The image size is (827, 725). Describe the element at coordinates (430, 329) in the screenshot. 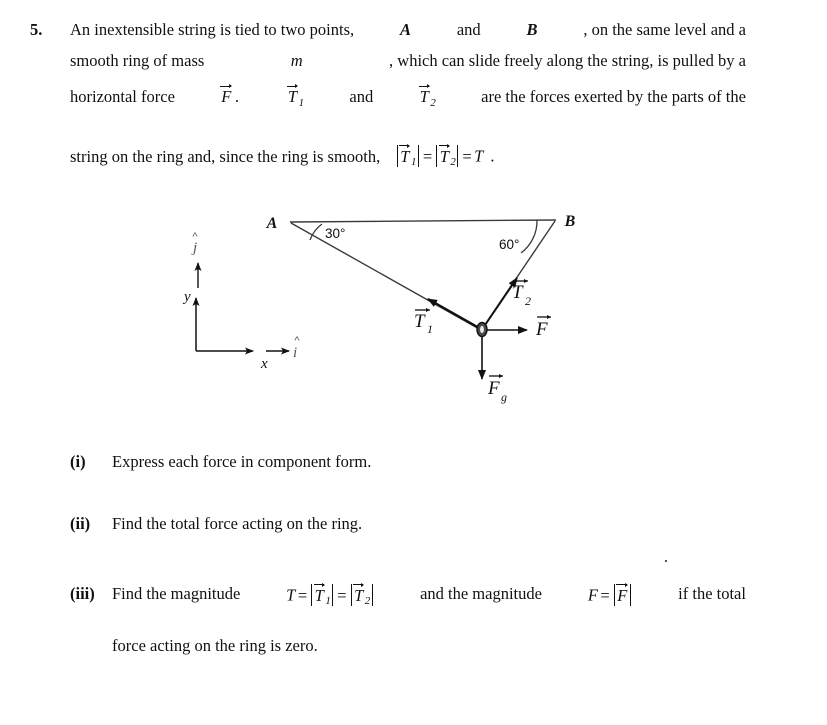

I see `vector-label-T1-subscript: 1` at that location.